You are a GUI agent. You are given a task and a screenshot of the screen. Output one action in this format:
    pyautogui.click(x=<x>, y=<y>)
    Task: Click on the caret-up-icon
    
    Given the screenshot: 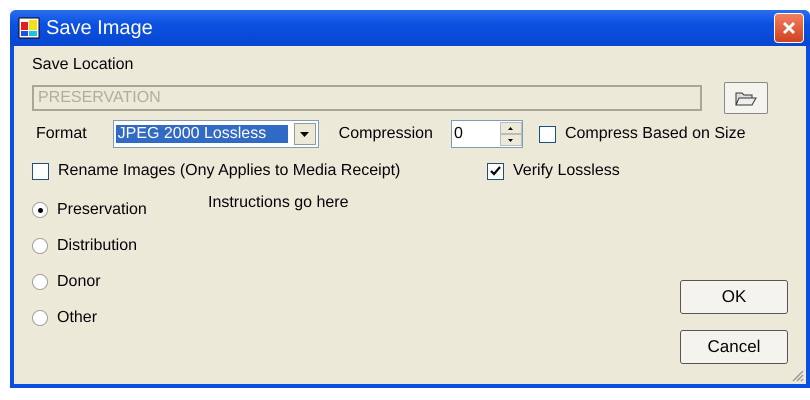 What is the action you would take?
    pyautogui.click(x=511, y=128)
    